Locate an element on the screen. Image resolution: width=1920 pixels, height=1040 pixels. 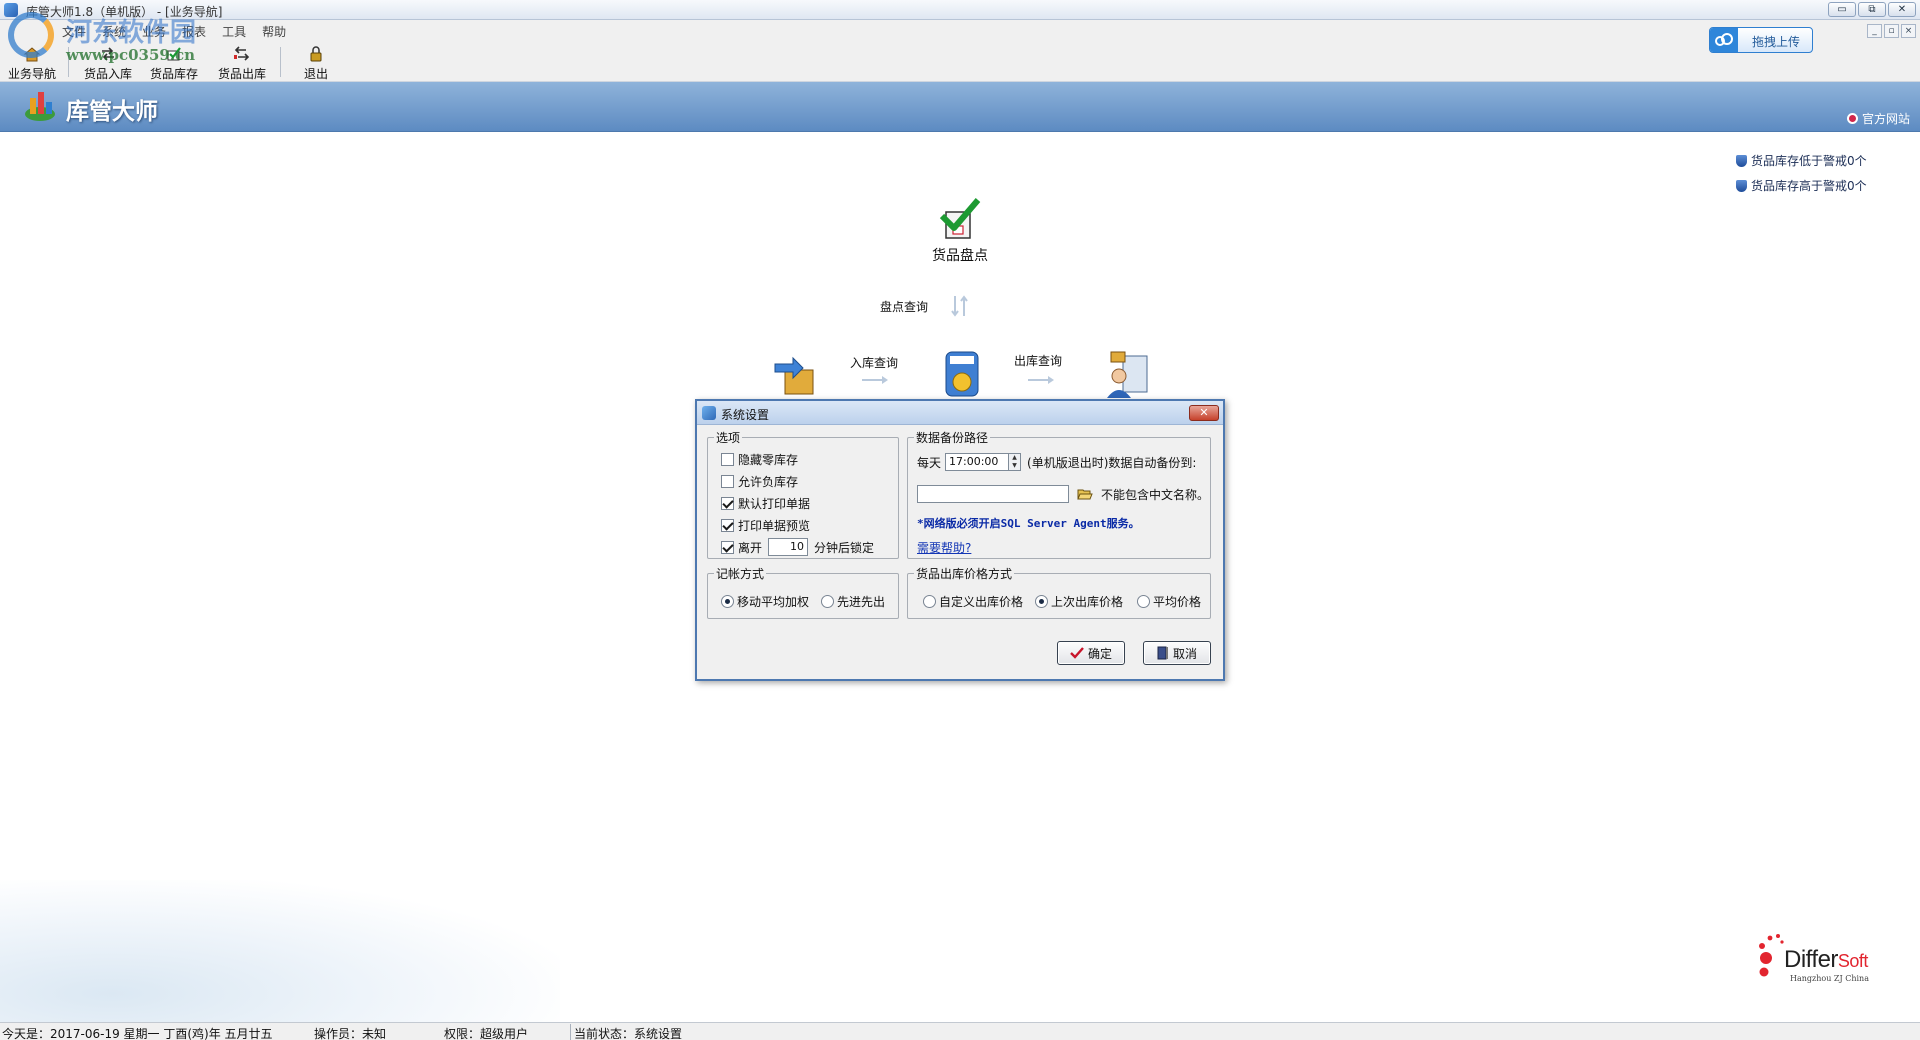
allow-negative-checkbox-row: 允许负库存 is located at coordinates (759, 481).